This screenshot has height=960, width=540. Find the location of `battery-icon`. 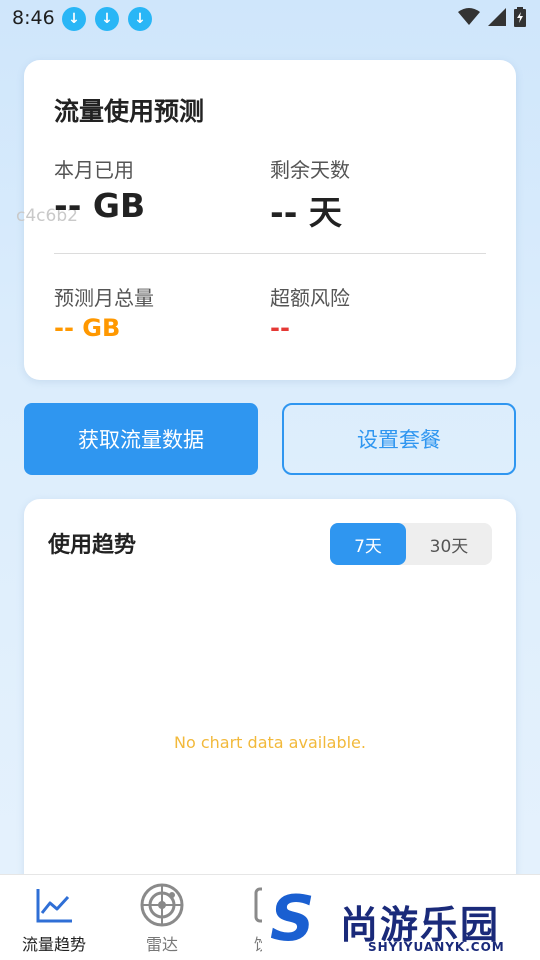

battery-icon is located at coordinates (520, 17).